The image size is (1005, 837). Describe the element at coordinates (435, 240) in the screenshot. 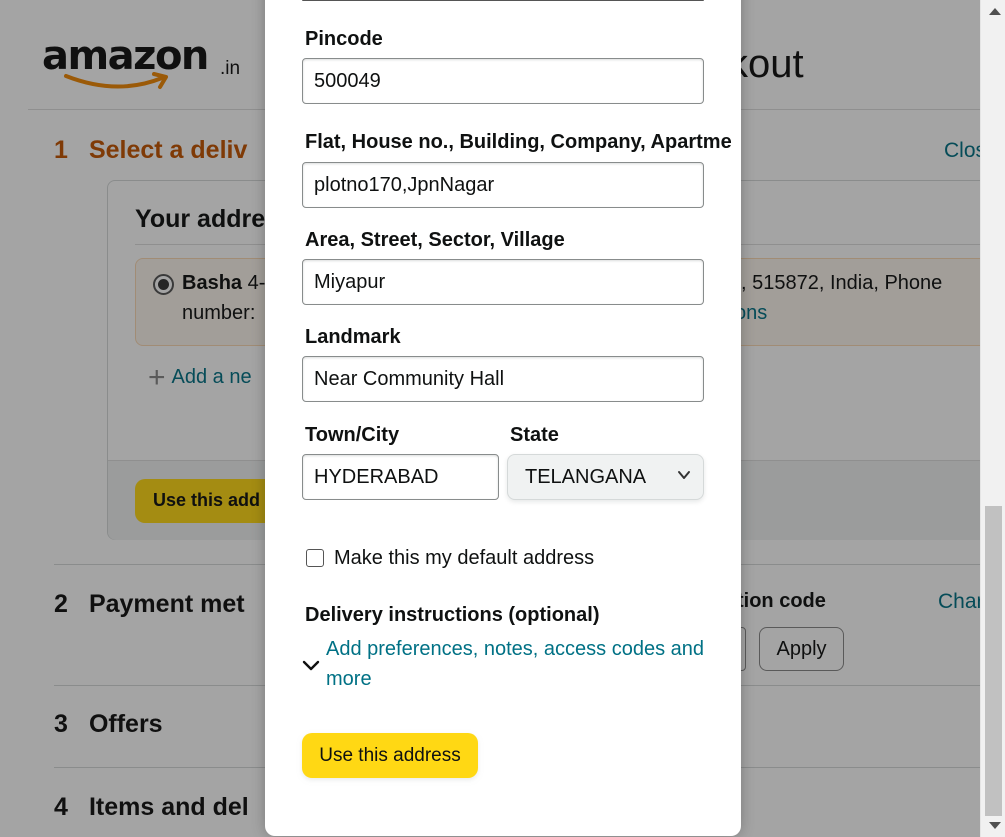

I see `area-street-label: Area, Street, Sector, Village` at that location.